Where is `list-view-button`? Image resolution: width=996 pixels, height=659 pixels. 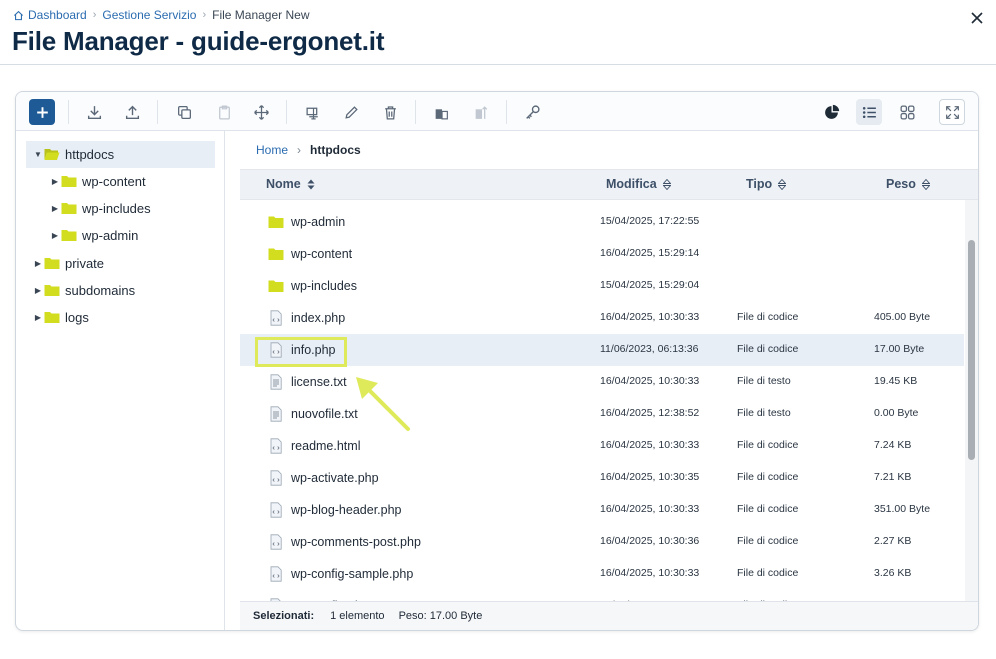 list-view-button is located at coordinates (869, 112).